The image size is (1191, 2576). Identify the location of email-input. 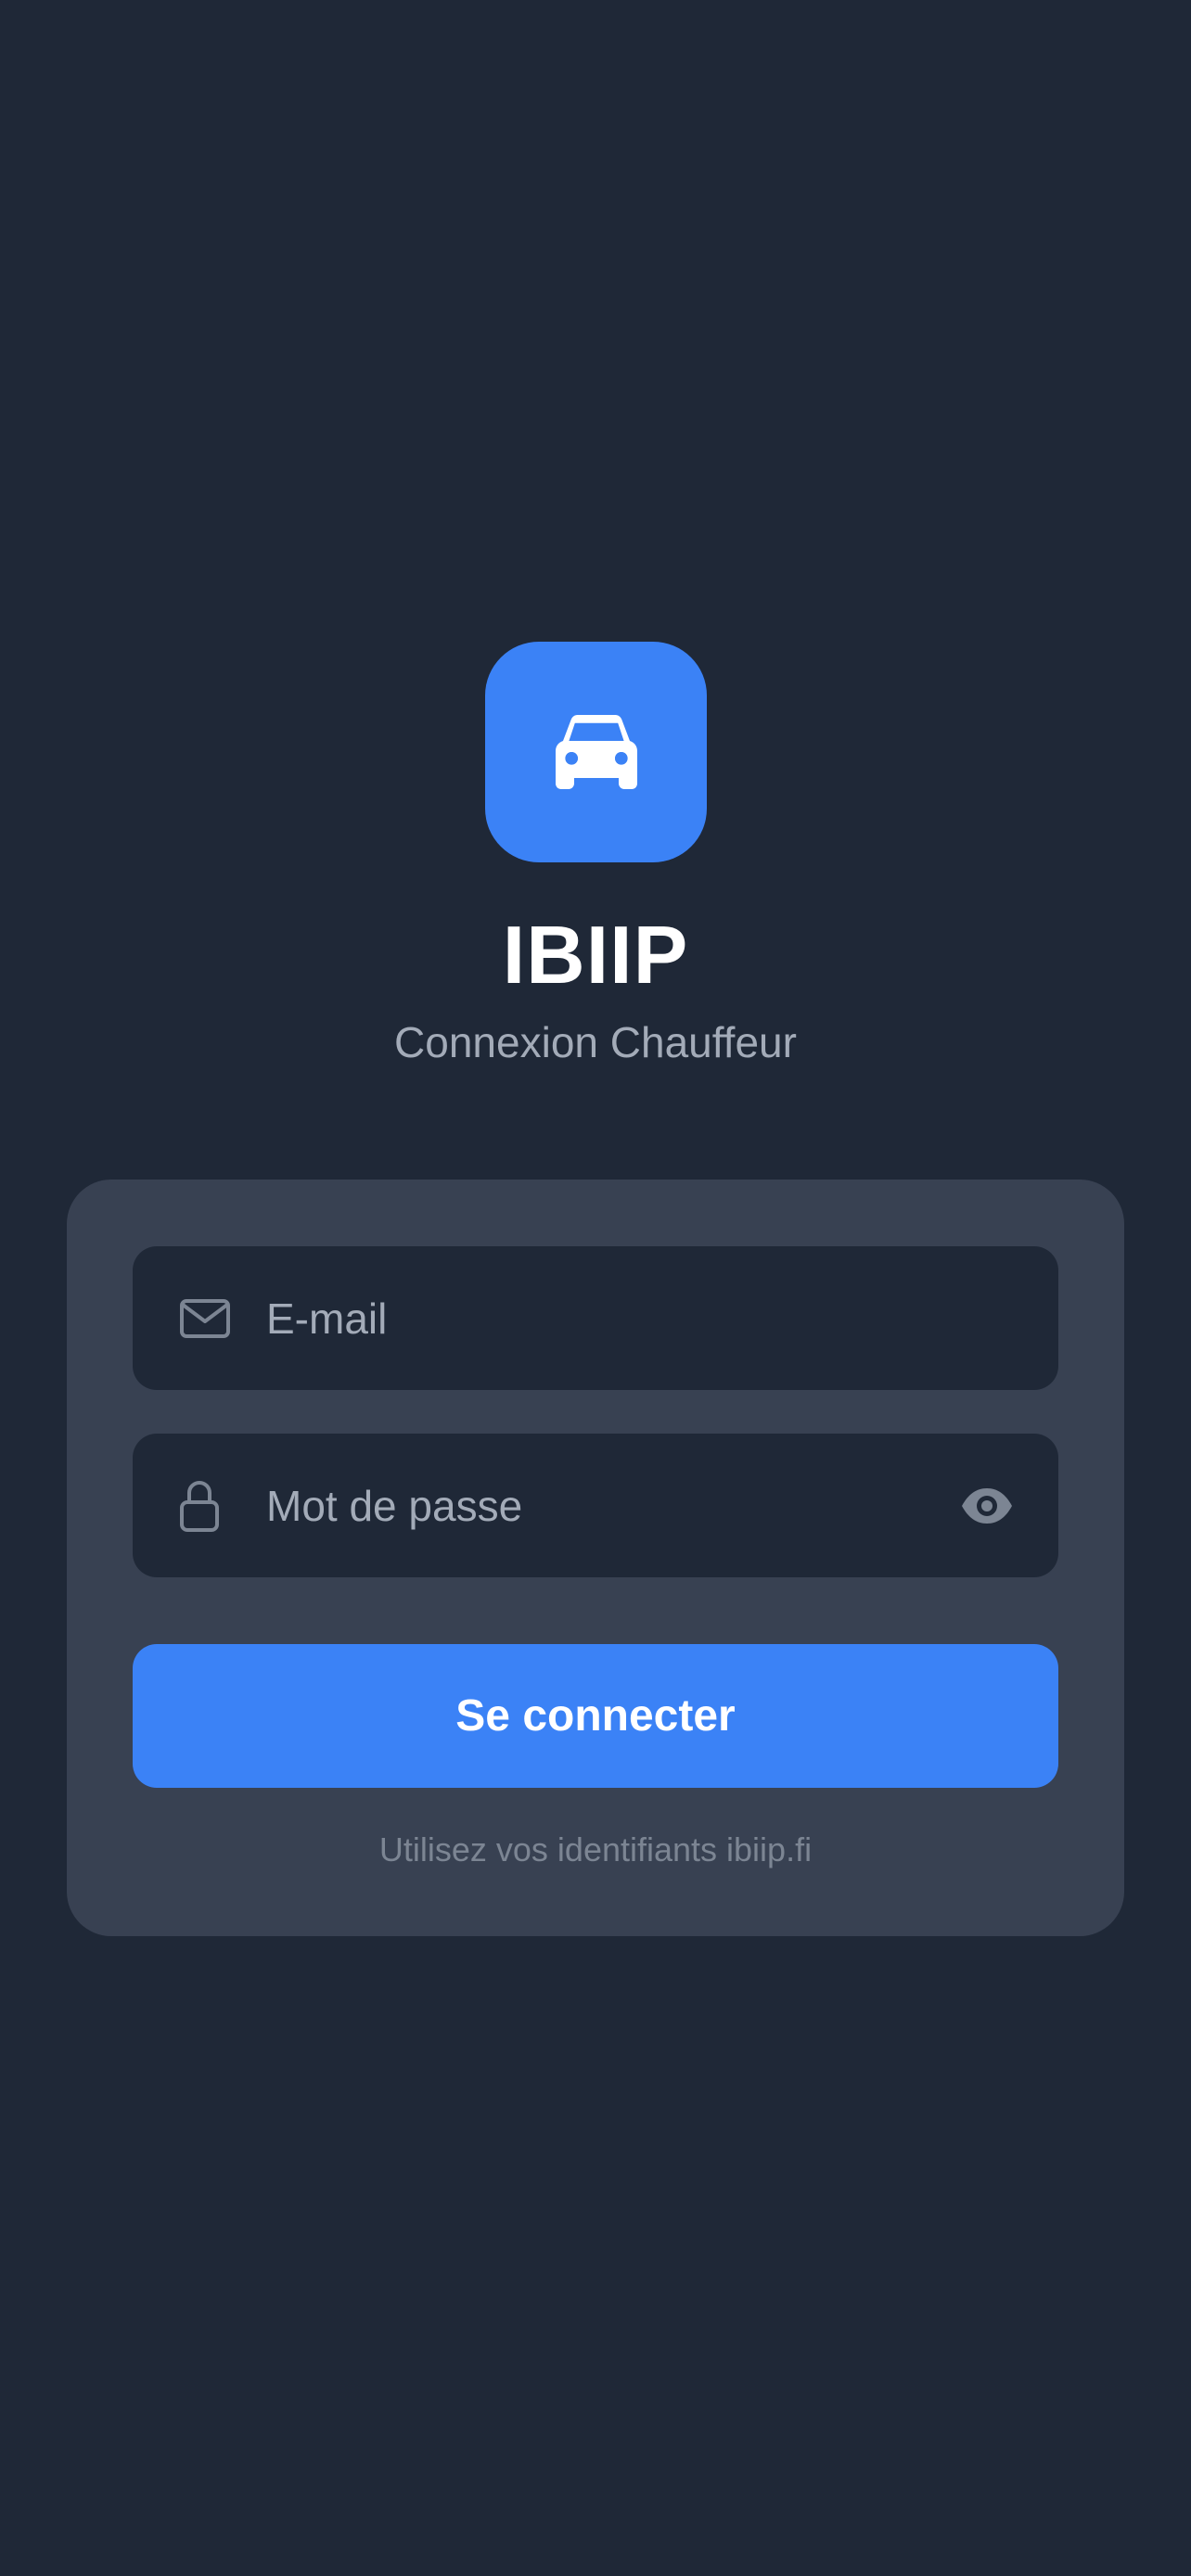
(618, 1318).